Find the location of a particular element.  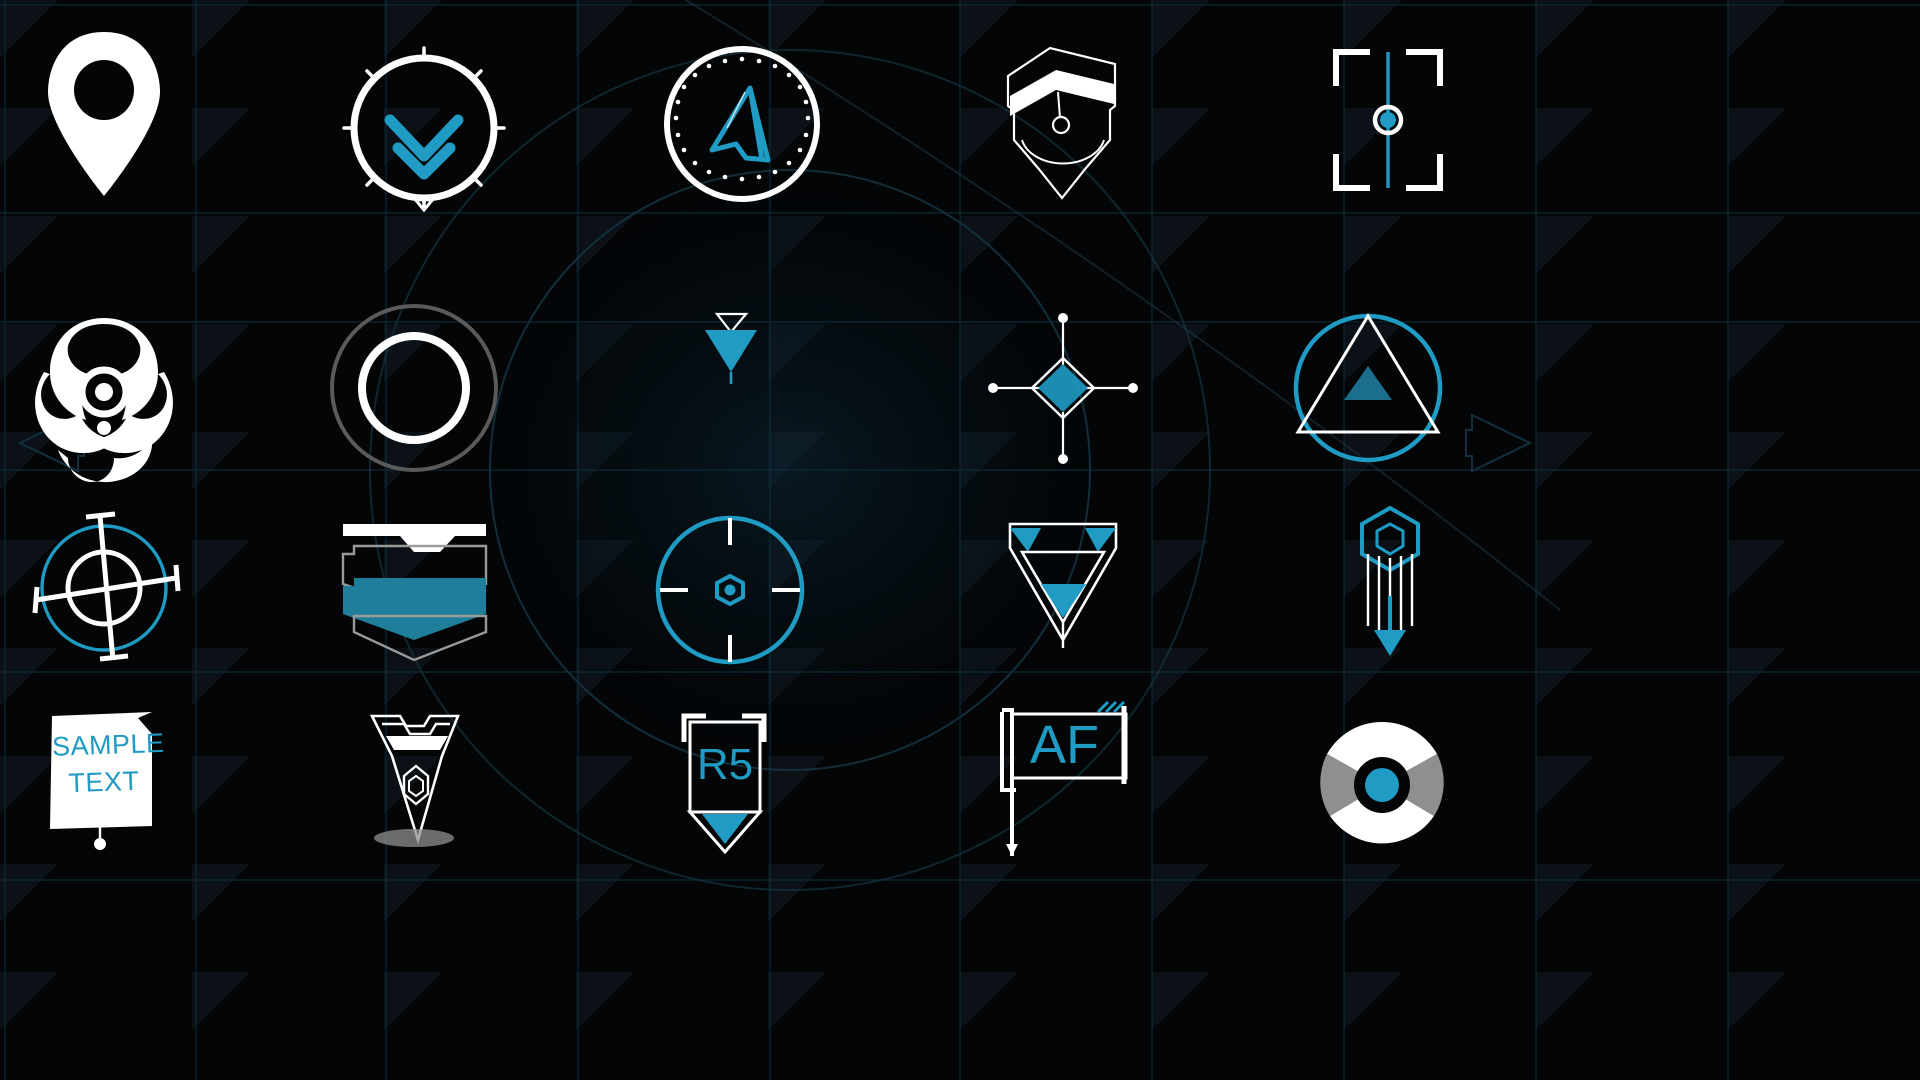

af-label: AF is located at coordinates (1065, 745).